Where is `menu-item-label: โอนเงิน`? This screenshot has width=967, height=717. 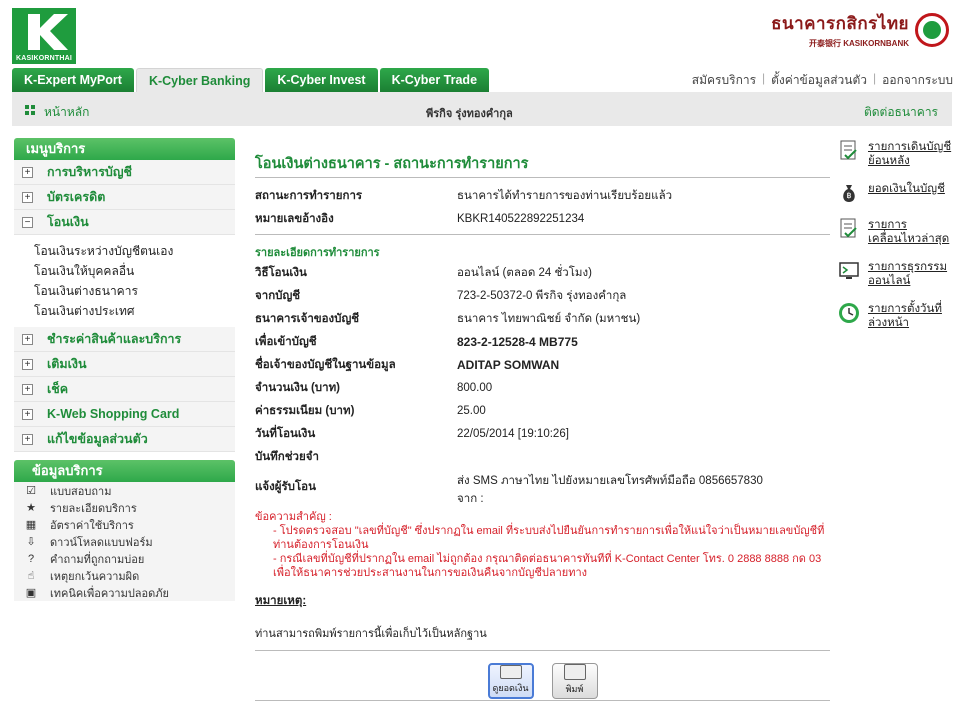 menu-item-label: โอนเงิน is located at coordinates (68, 222).